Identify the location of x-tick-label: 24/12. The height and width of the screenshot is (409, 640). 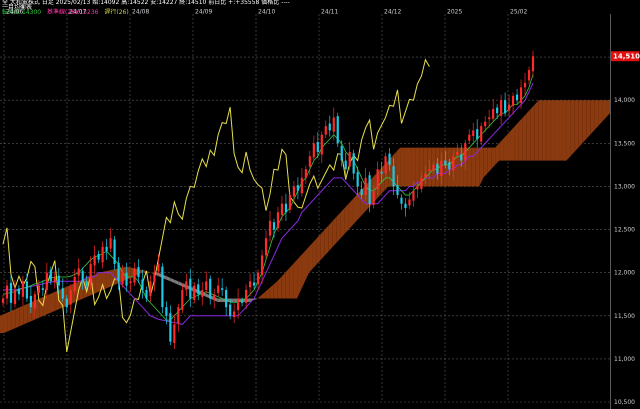
(392, 12).